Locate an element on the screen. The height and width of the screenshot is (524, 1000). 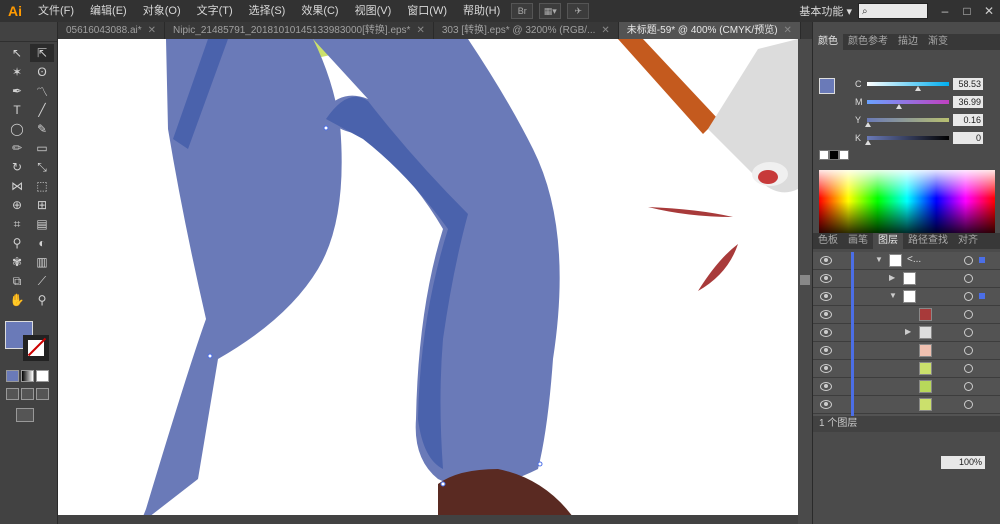
arrange-documents-icon: ▦▾ is located at coordinates (550, 11).